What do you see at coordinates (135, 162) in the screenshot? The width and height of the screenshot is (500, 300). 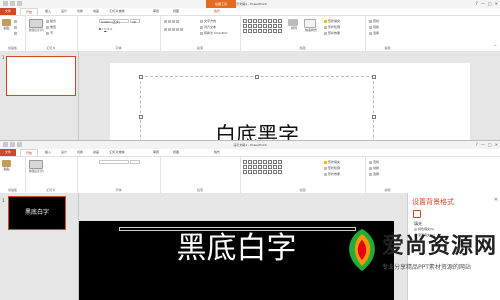 I see `font-size-combo` at bounding box center [135, 162].